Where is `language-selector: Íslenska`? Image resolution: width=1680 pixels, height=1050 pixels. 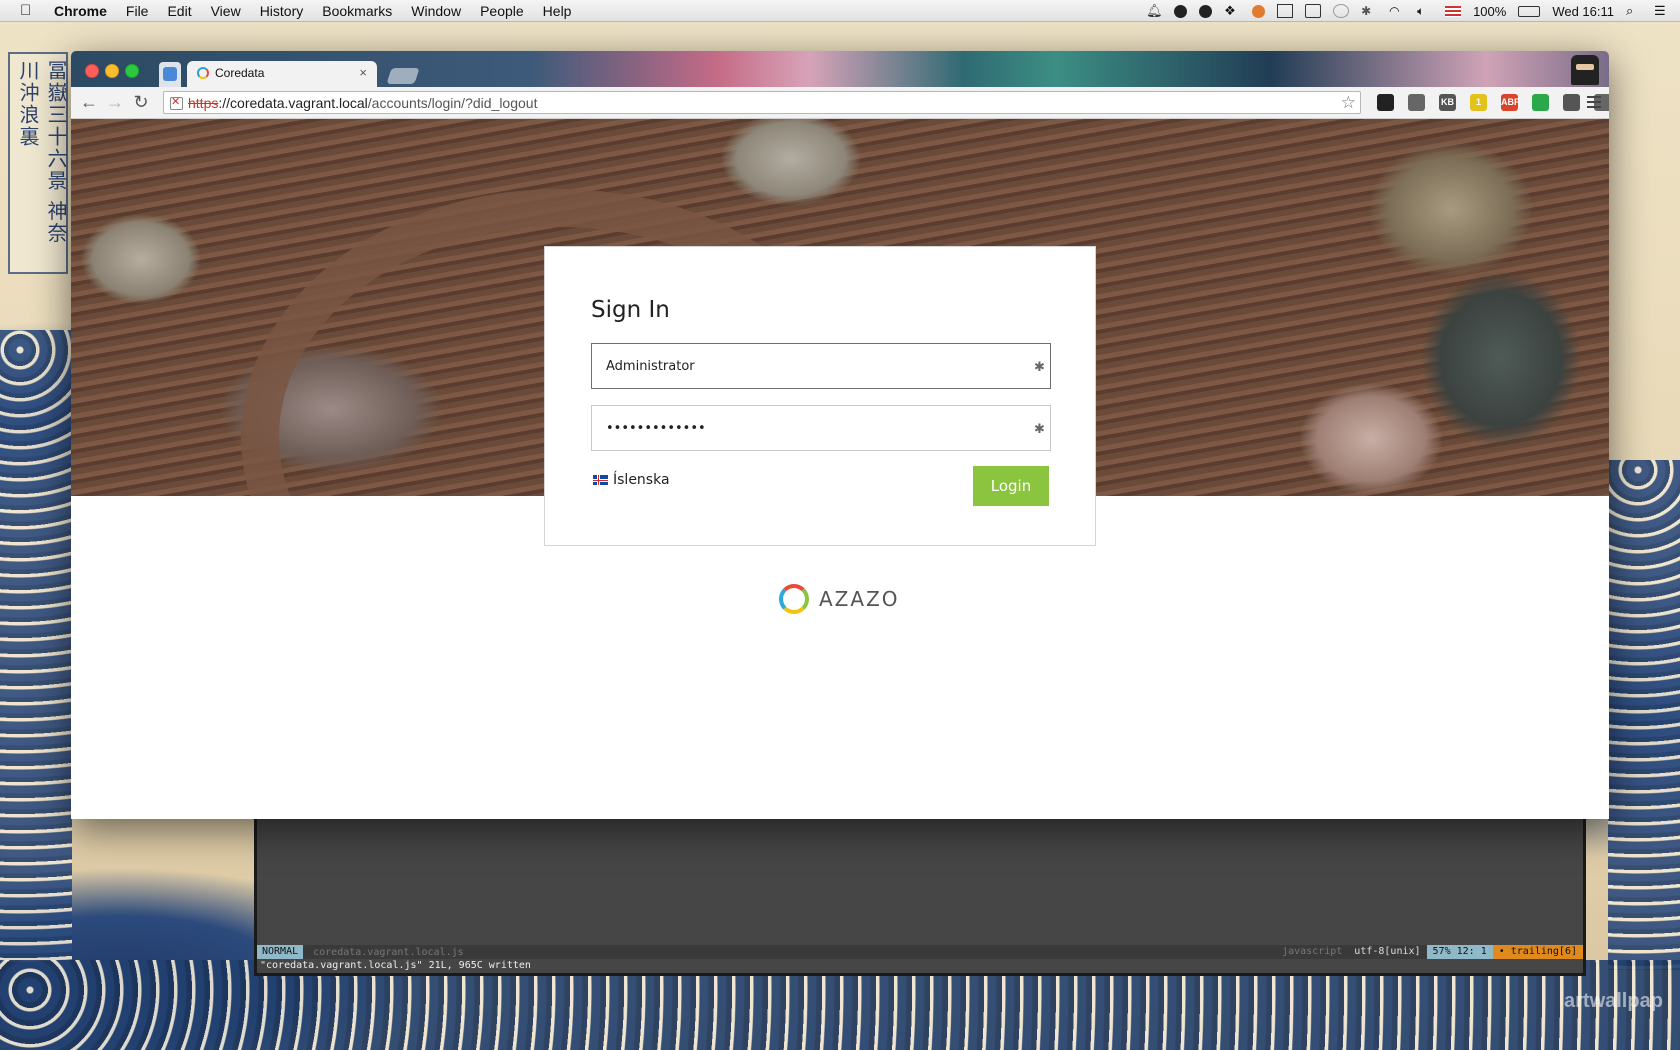
language-selector: Íslenska is located at coordinates (631, 480).